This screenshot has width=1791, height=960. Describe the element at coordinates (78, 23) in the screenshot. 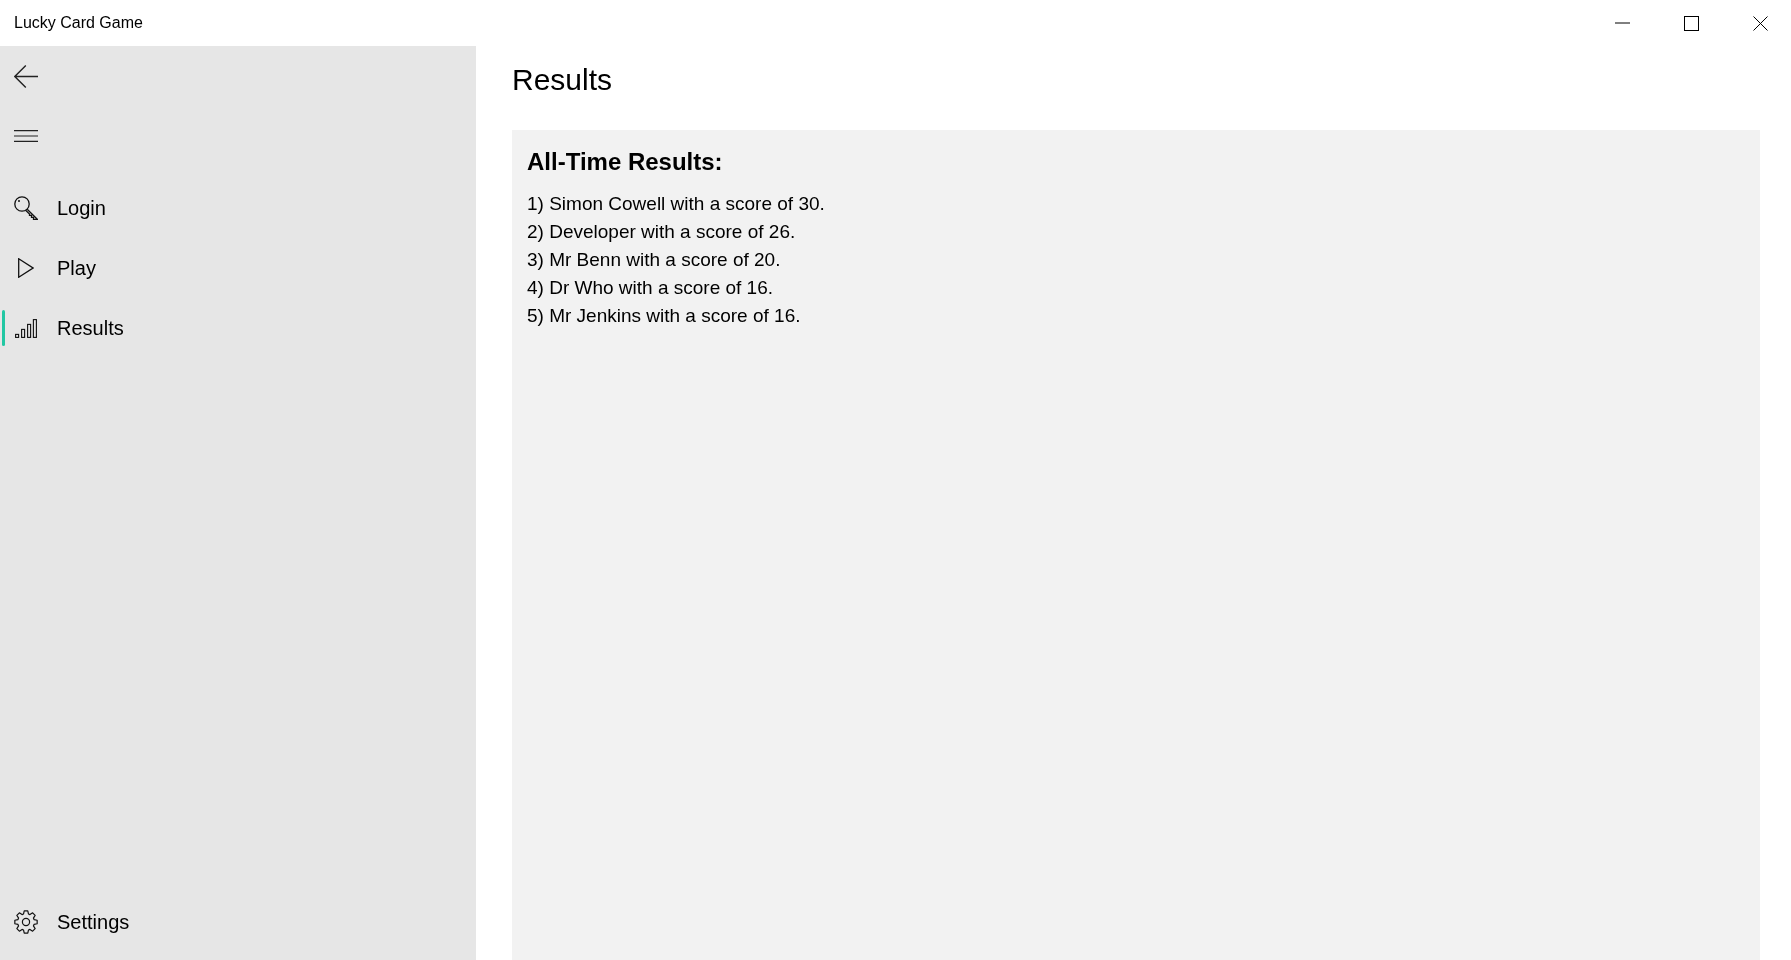

I see `window-title: Lucky Card Game` at that location.